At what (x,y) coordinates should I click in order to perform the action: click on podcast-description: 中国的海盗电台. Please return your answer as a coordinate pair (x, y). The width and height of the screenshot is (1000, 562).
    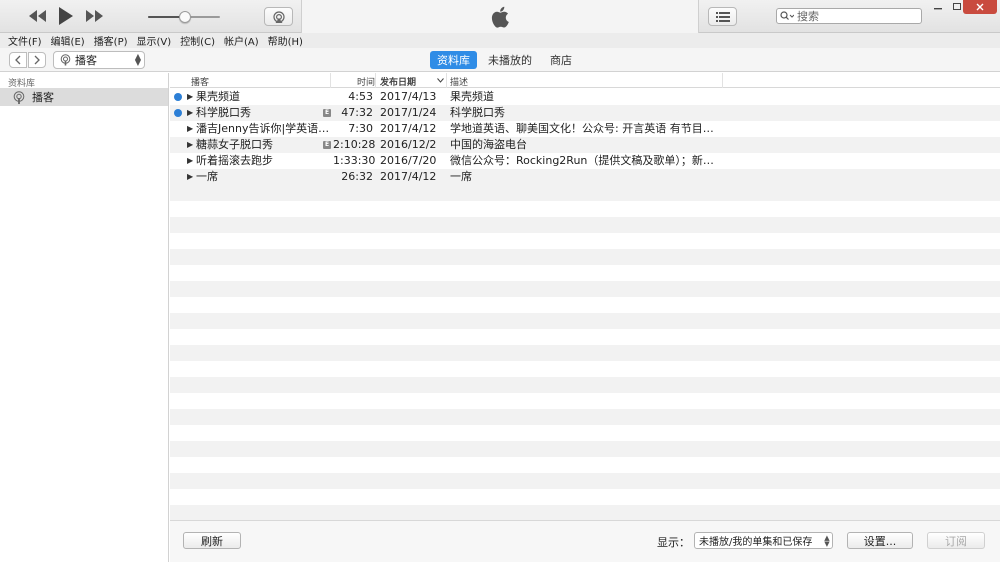
    Looking at the image, I should click on (488, 144).